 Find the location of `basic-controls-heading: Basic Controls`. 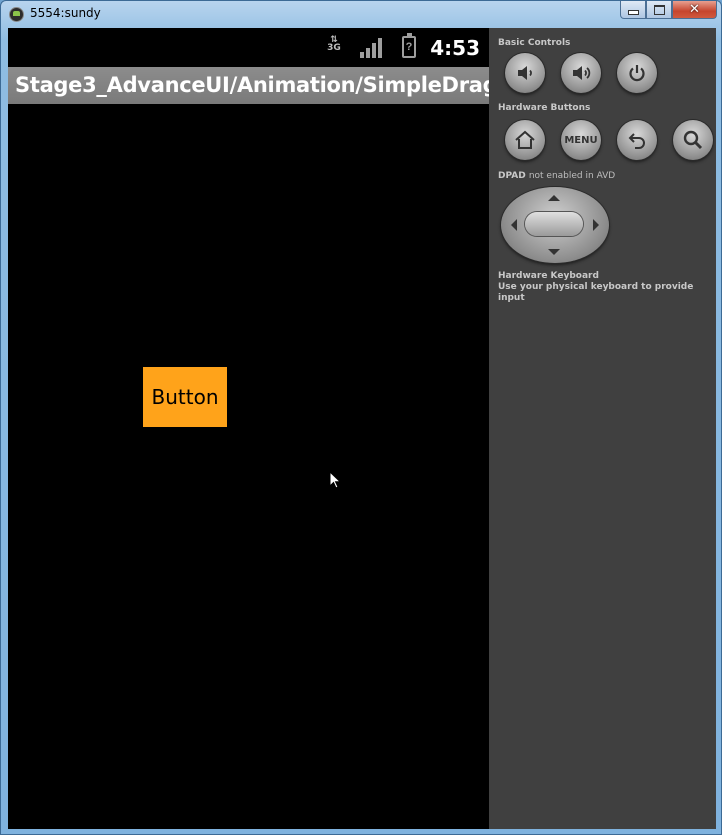

basic-controls-heading: Basic Controls is located at coordinates (534, 43).